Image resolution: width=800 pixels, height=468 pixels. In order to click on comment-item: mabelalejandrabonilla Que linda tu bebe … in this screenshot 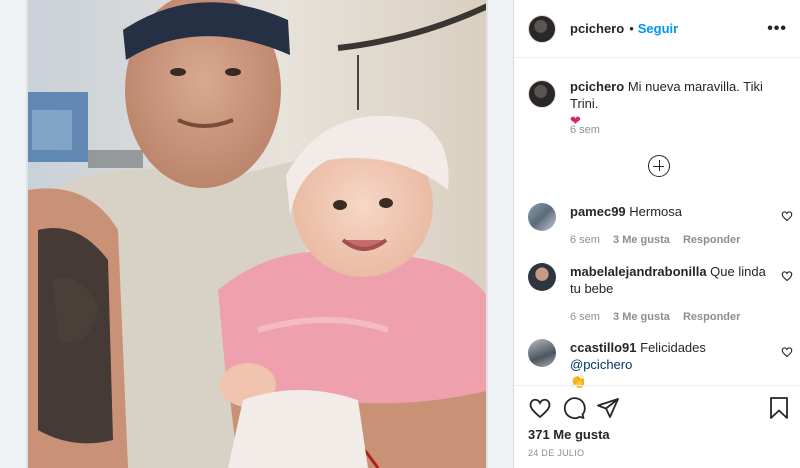, I will do `click(660, 293)`.